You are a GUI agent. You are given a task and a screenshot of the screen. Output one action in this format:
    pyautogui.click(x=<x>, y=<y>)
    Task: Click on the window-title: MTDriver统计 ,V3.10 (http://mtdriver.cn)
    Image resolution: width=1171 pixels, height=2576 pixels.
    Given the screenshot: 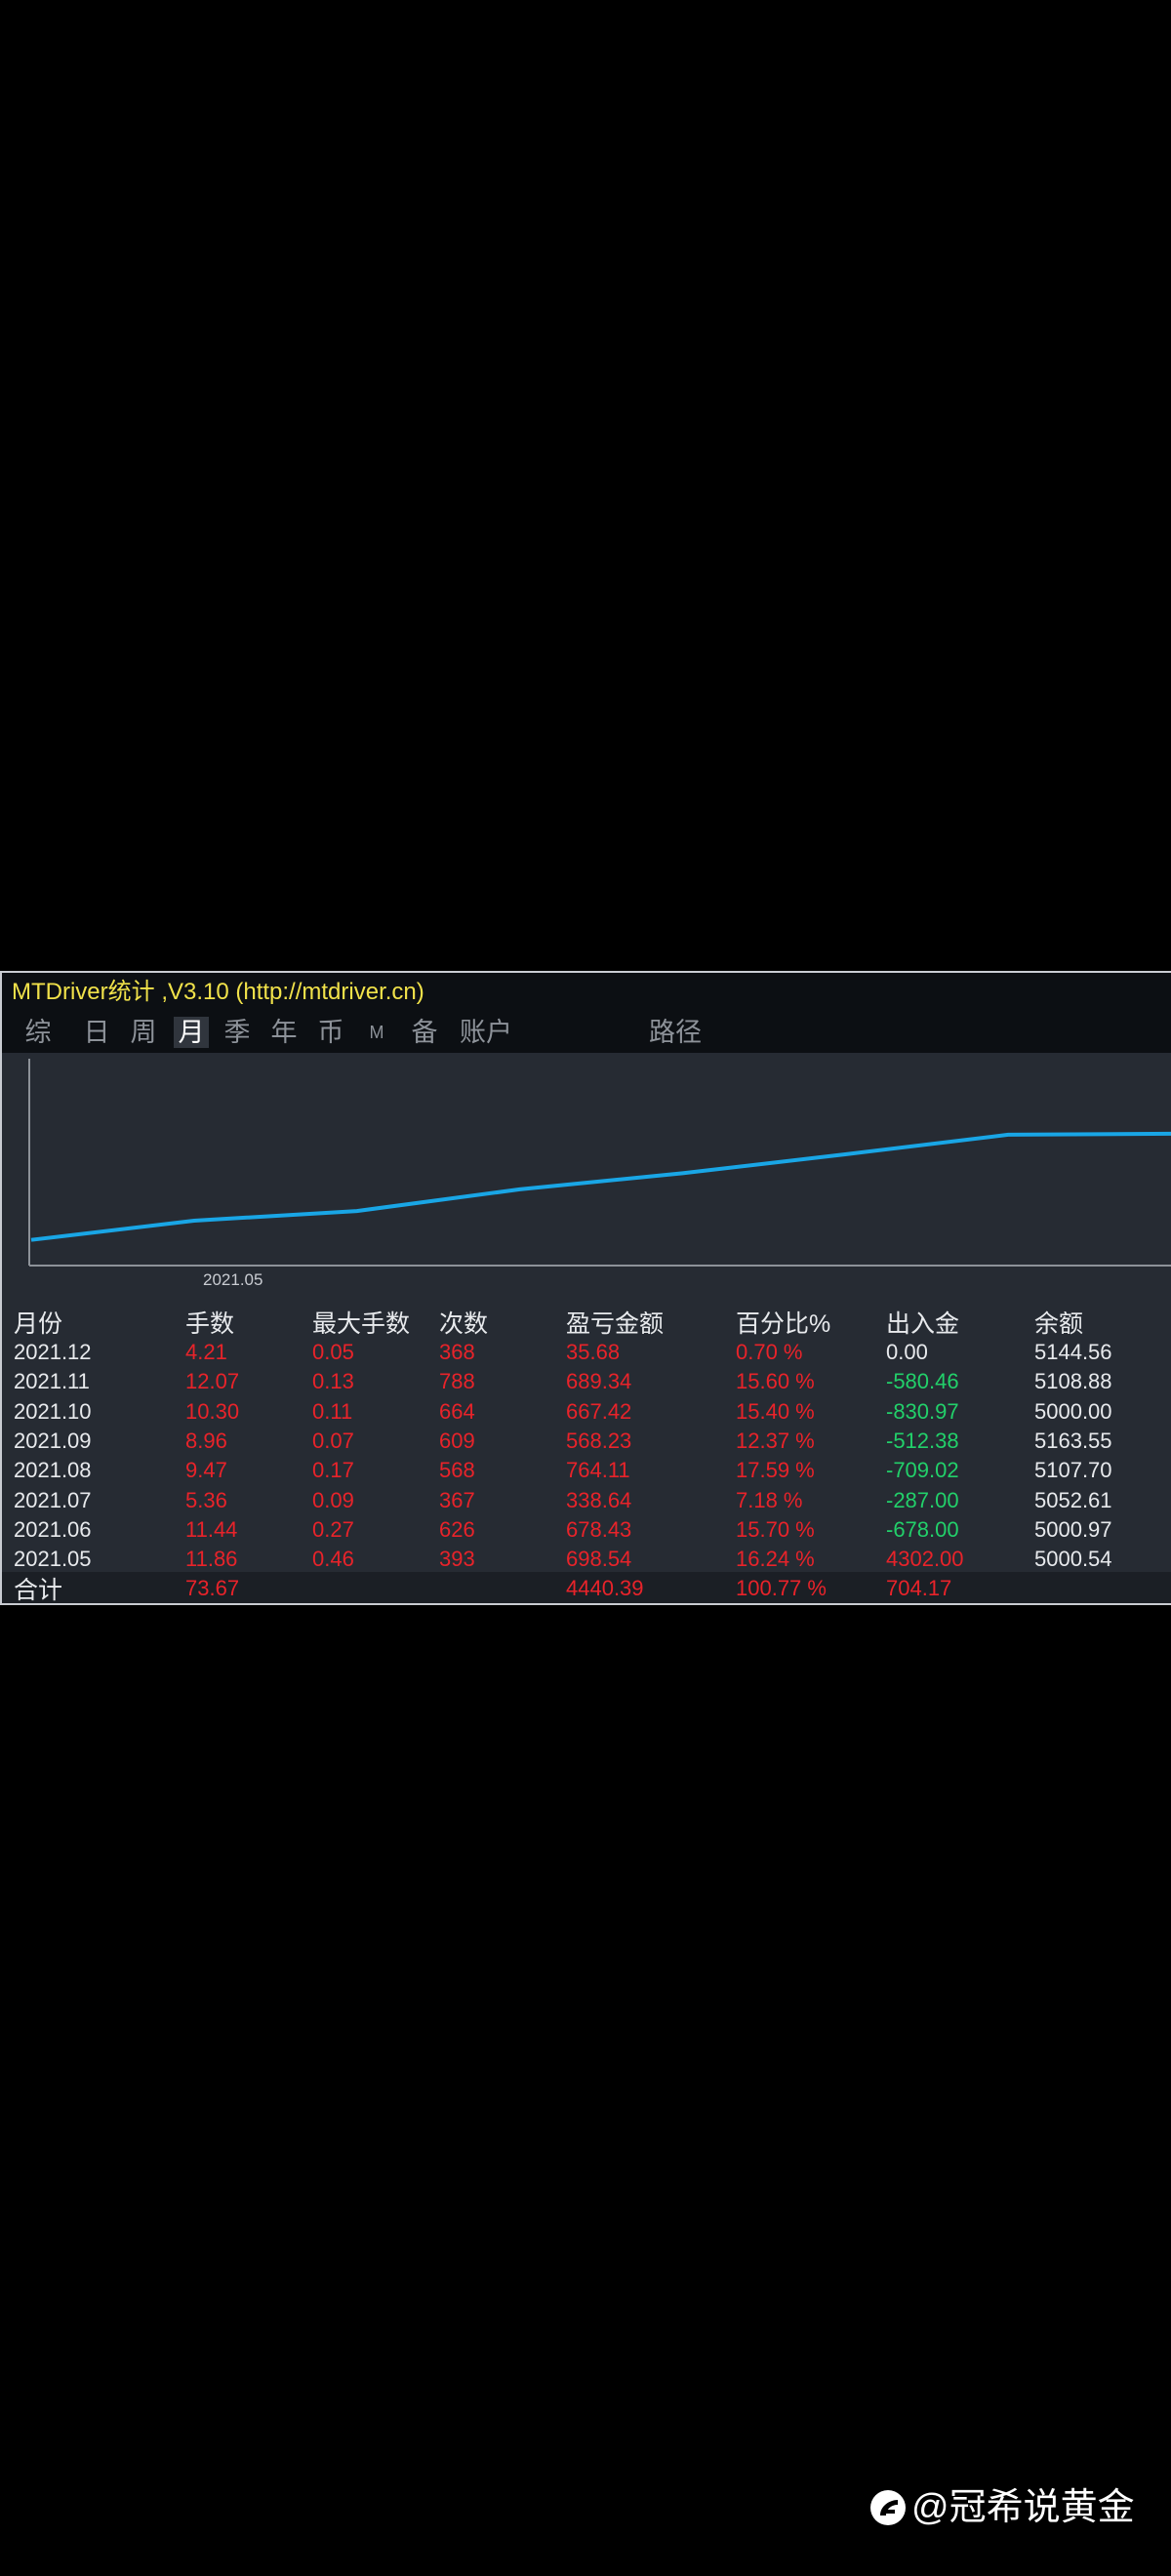 What is the action you would take?
    pyautogui.click(x=586, y=992)
    